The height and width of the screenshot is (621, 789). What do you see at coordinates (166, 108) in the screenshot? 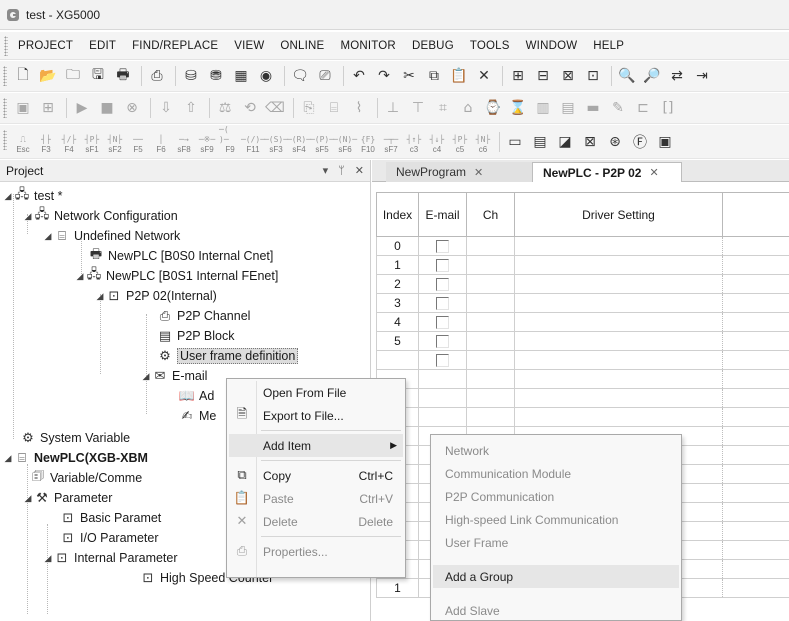
I see `read-icon: ⇩` at bounding box center [166, 108].